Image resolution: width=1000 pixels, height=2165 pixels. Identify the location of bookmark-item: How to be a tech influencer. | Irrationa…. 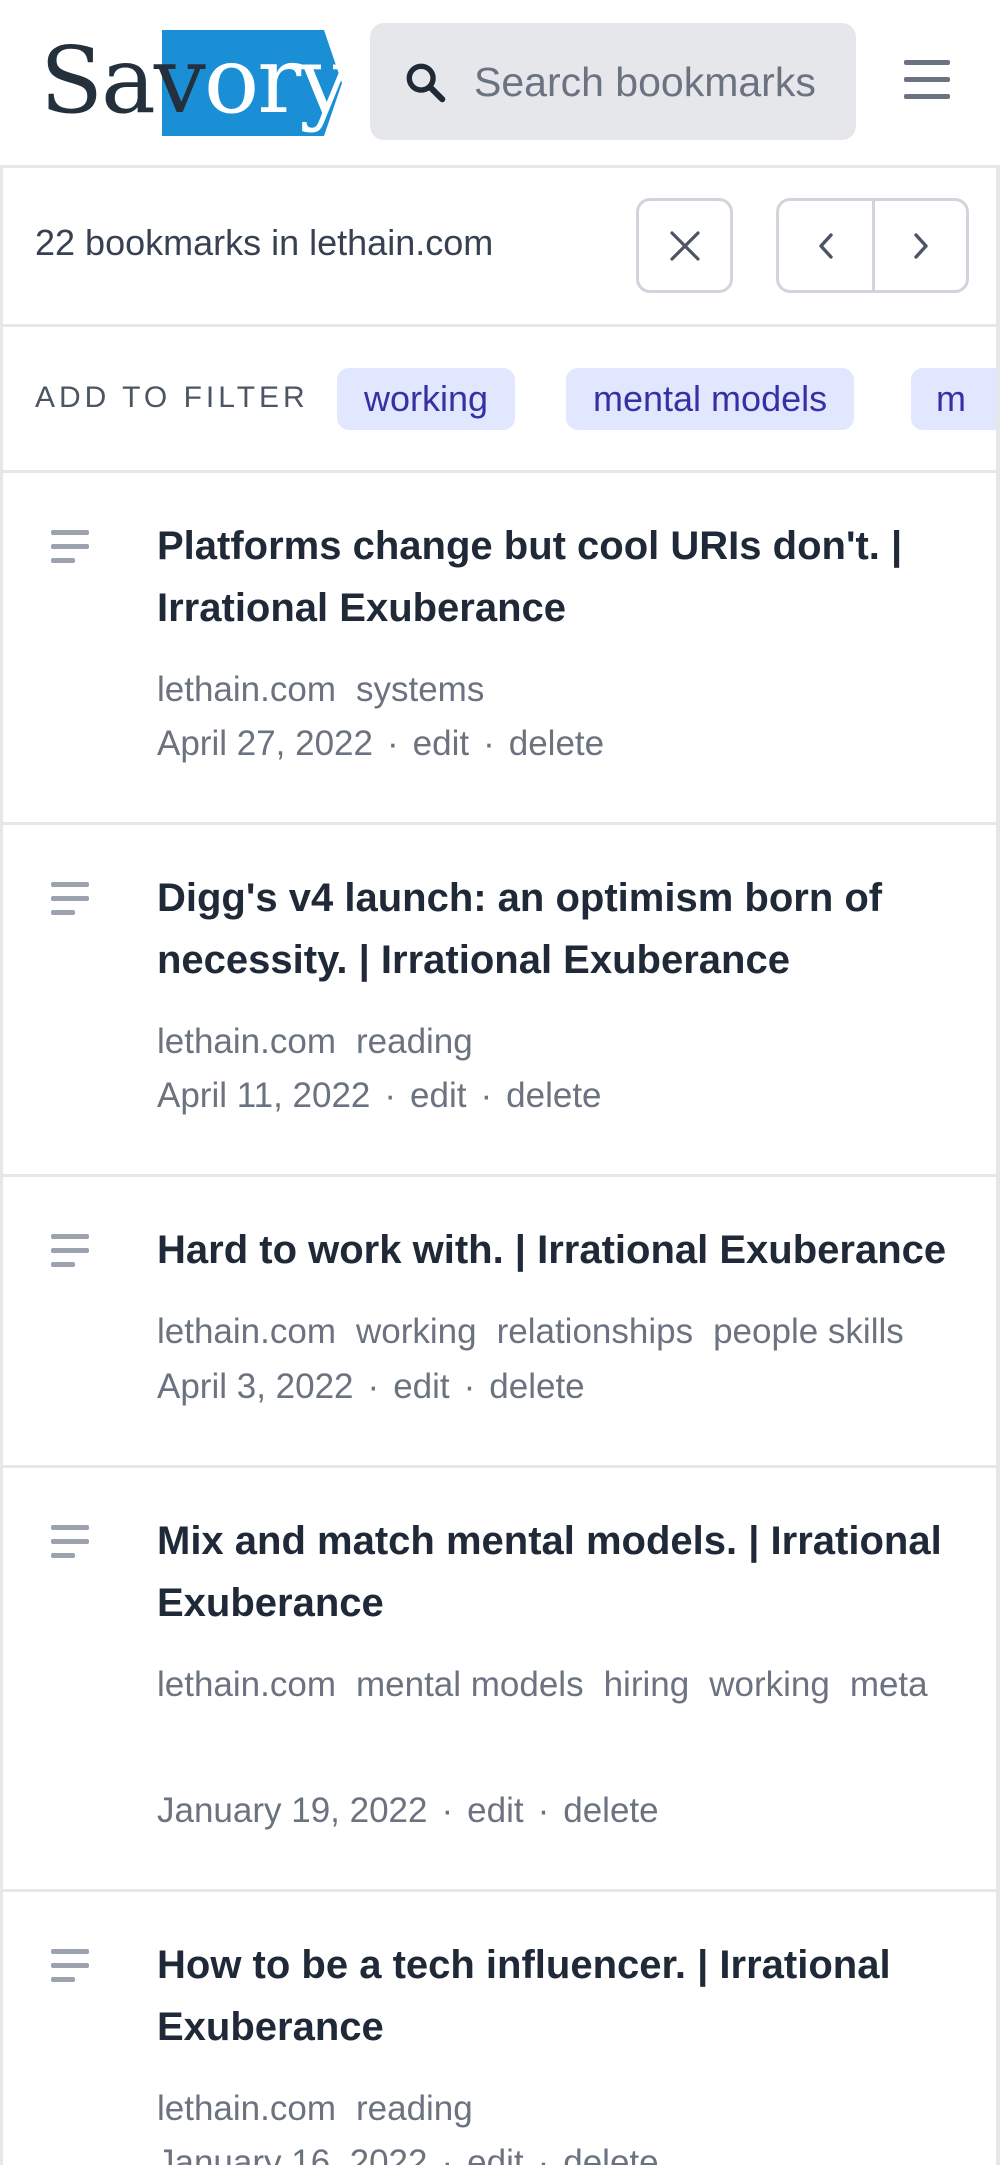
(499, 2028).